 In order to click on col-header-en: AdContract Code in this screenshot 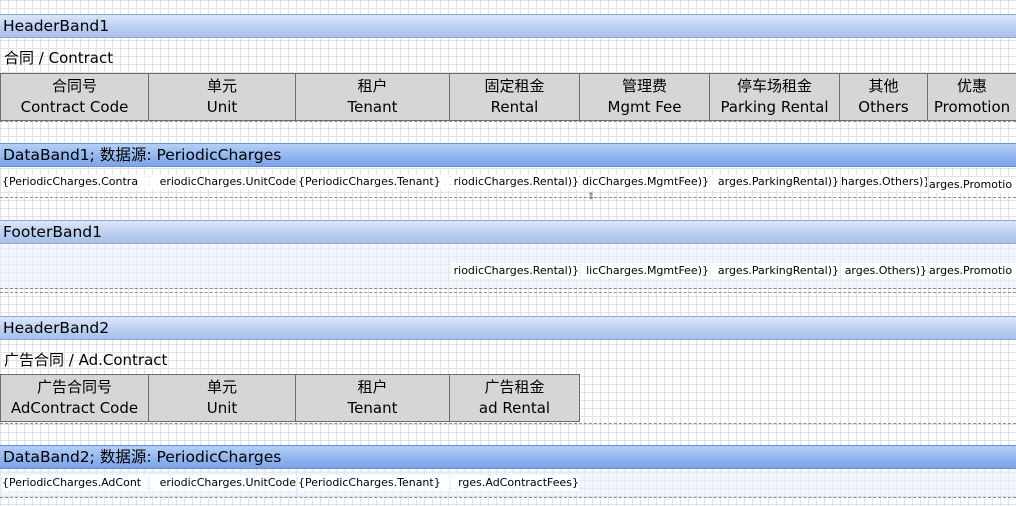, I will do `click(74, 408)`.